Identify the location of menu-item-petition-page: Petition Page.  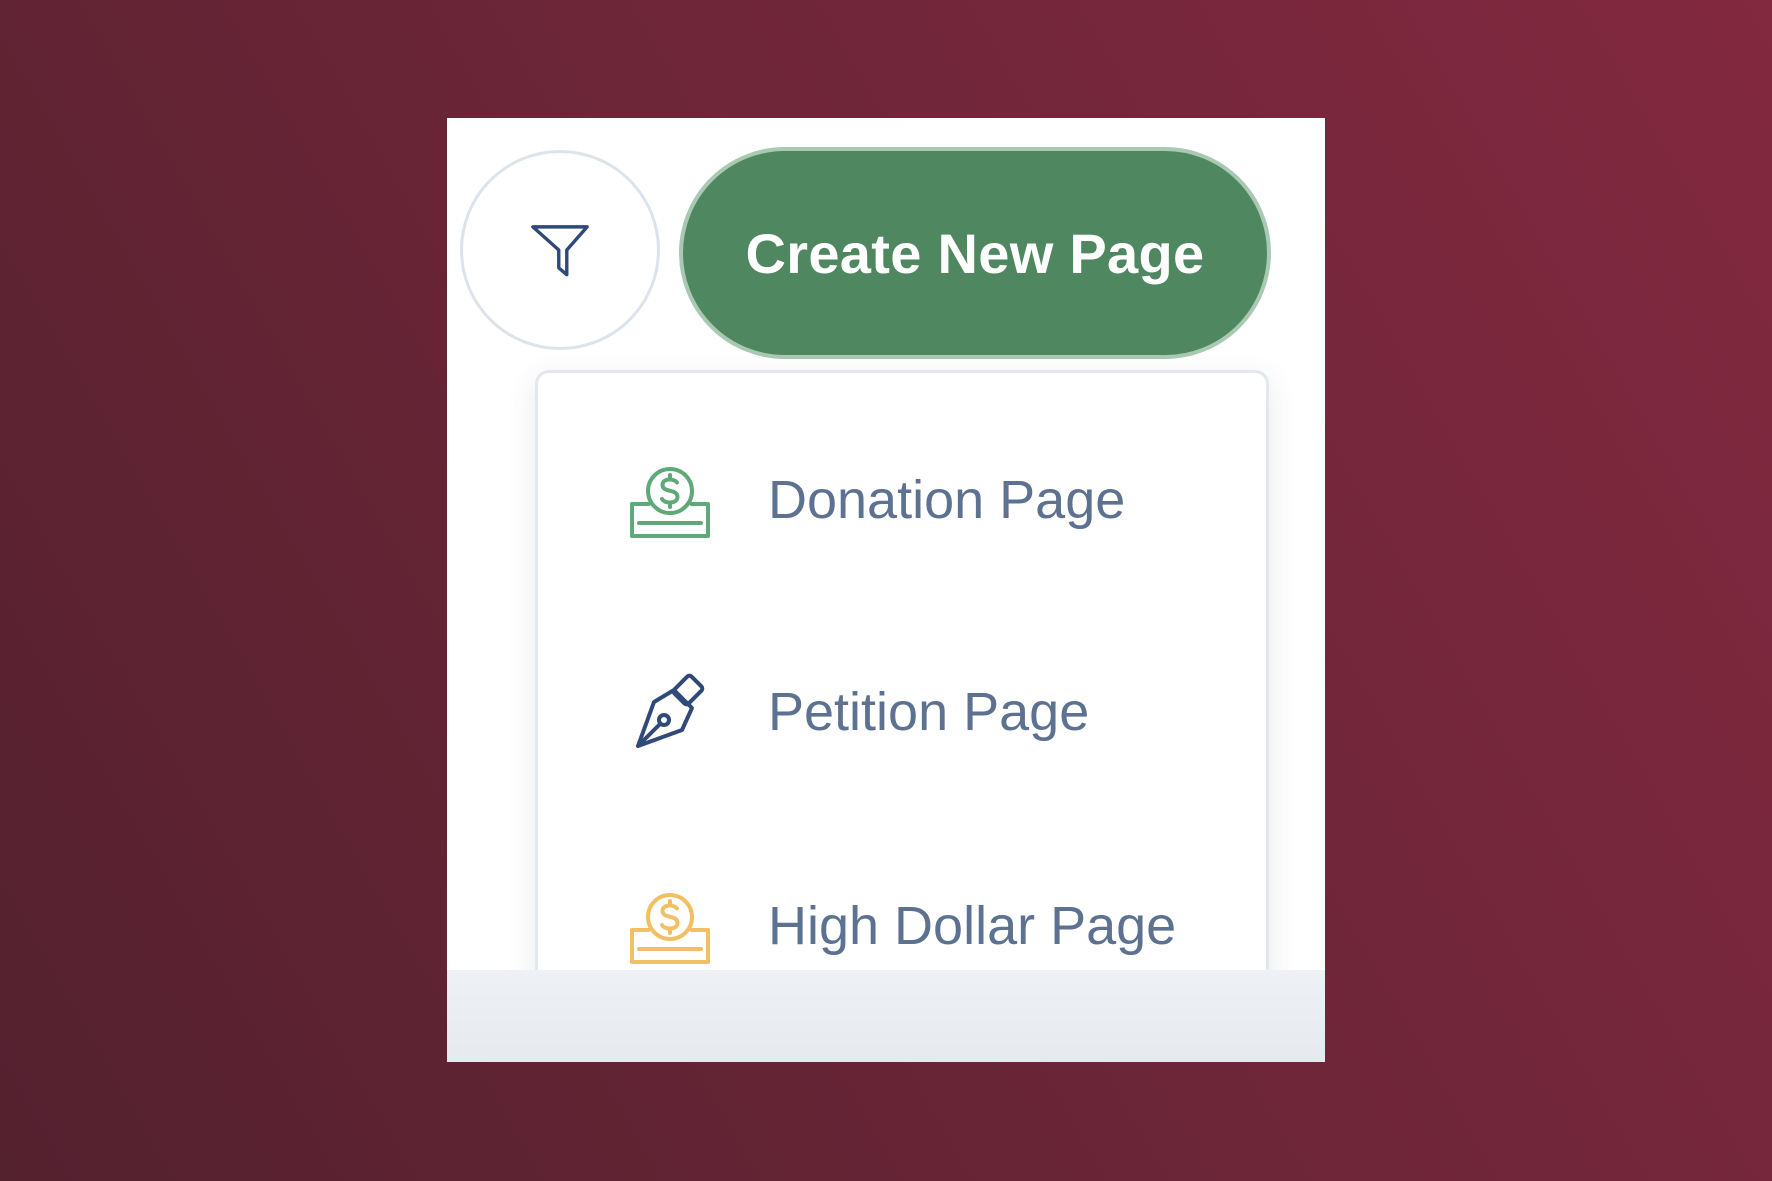
(902, 712).